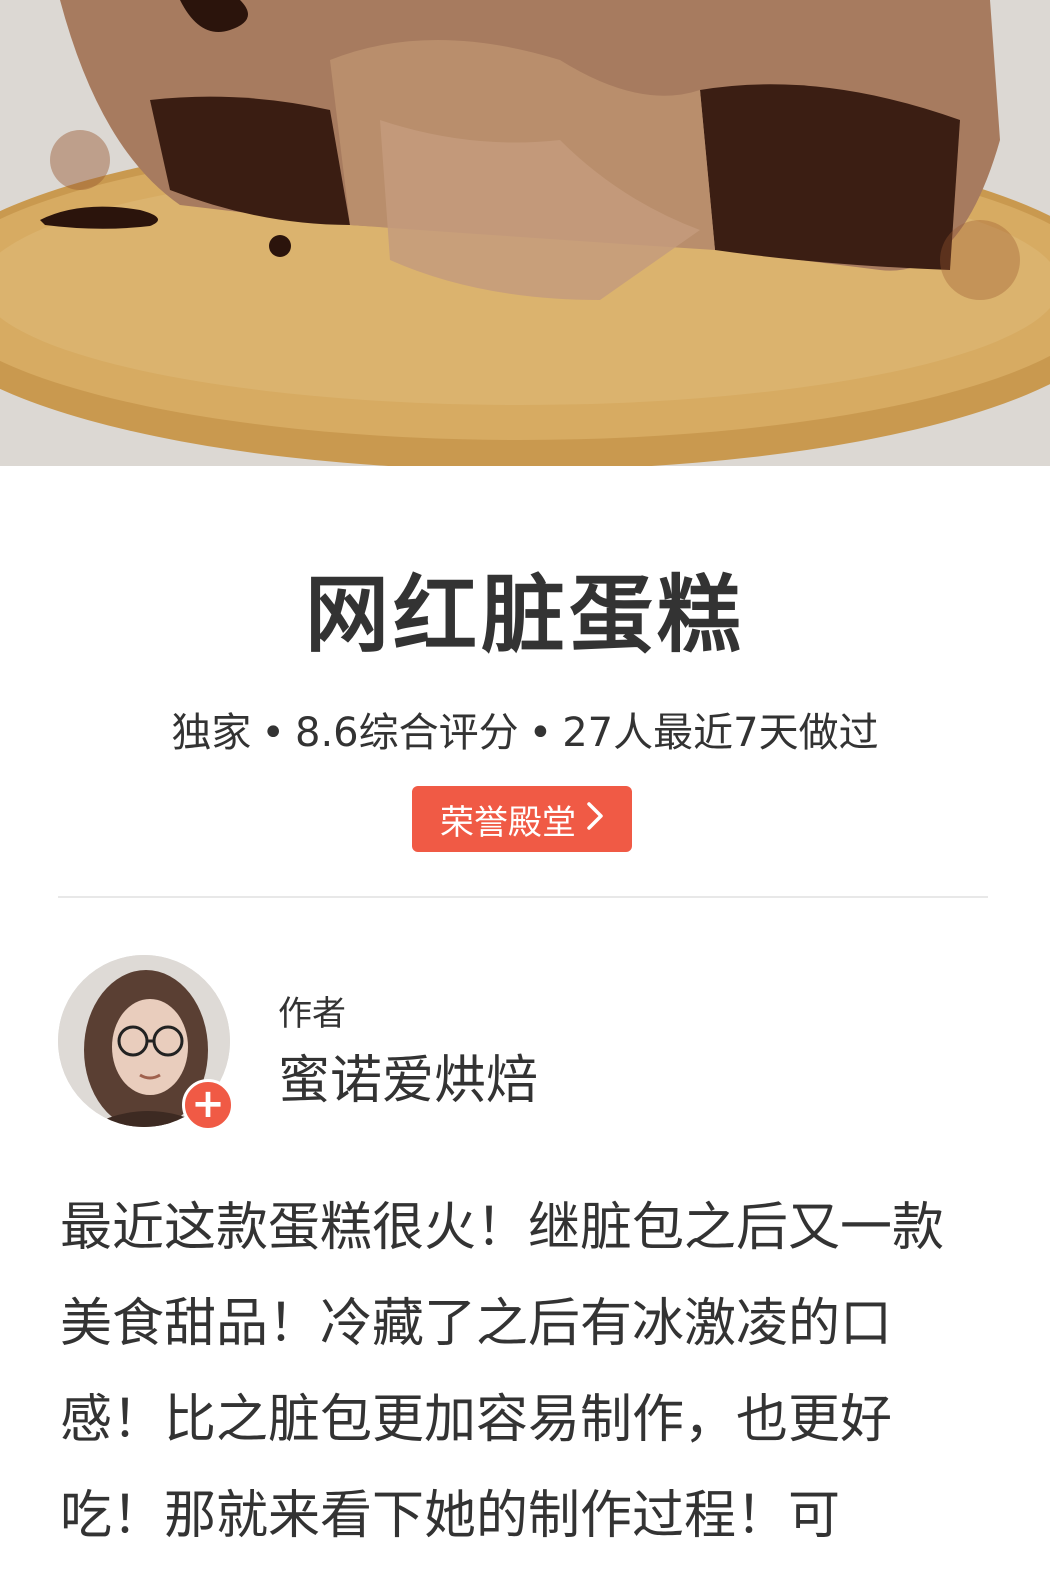 The height and width of the screenshot is (1575, 1050). I want to click on recipe-title: 网红脏蛋糕, so click(524, 615).